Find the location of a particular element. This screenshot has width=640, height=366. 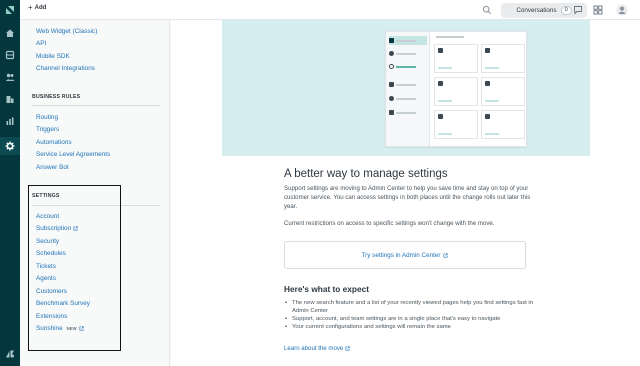

nav-link-automations: Automations is located at coordinates (54, 142).